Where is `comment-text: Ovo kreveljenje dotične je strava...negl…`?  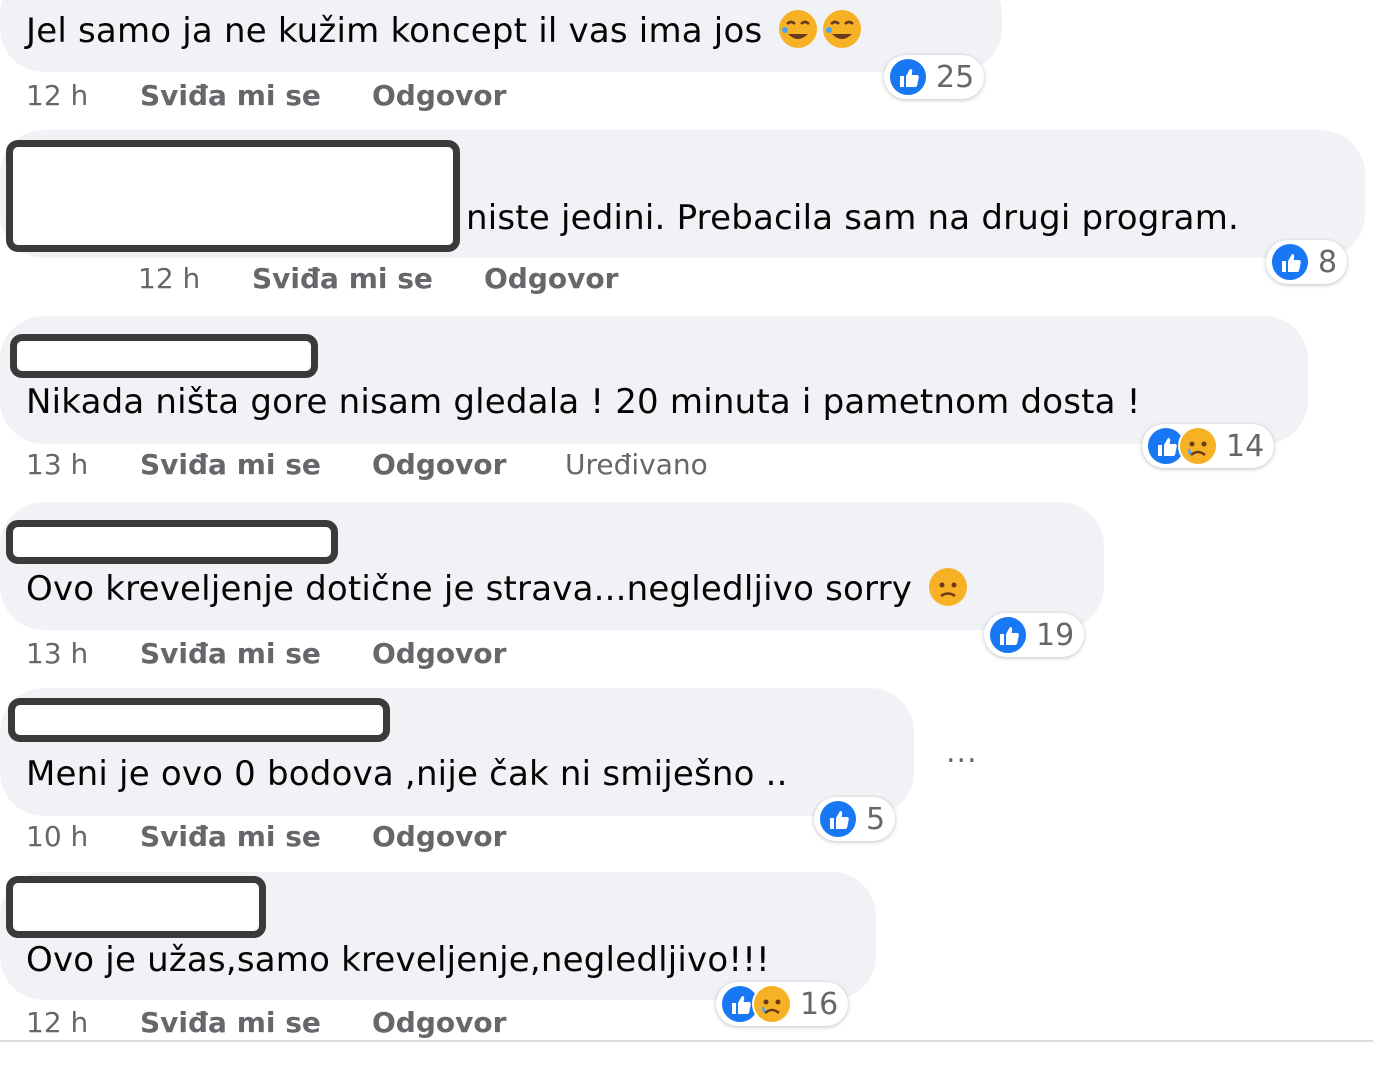
comment-text: Ovo kreveljenje dotične je strava...negl… is located at coordinates (497, 588).